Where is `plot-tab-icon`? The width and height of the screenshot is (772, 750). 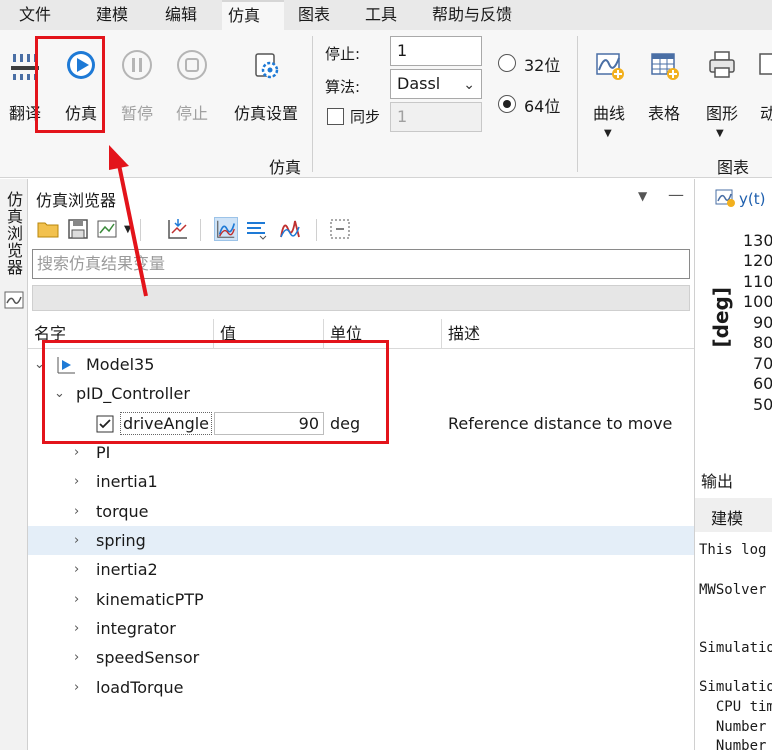
plot-tab-icon is located at coordinates (725, 198).